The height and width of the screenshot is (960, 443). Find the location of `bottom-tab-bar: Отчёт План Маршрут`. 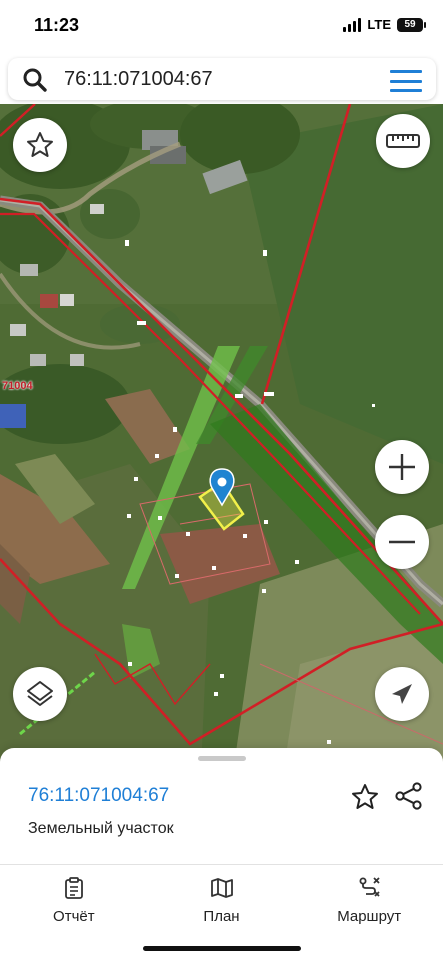

bottom-tab-bar: Отчёт План Маршрут is located at coordinates (221, 900).